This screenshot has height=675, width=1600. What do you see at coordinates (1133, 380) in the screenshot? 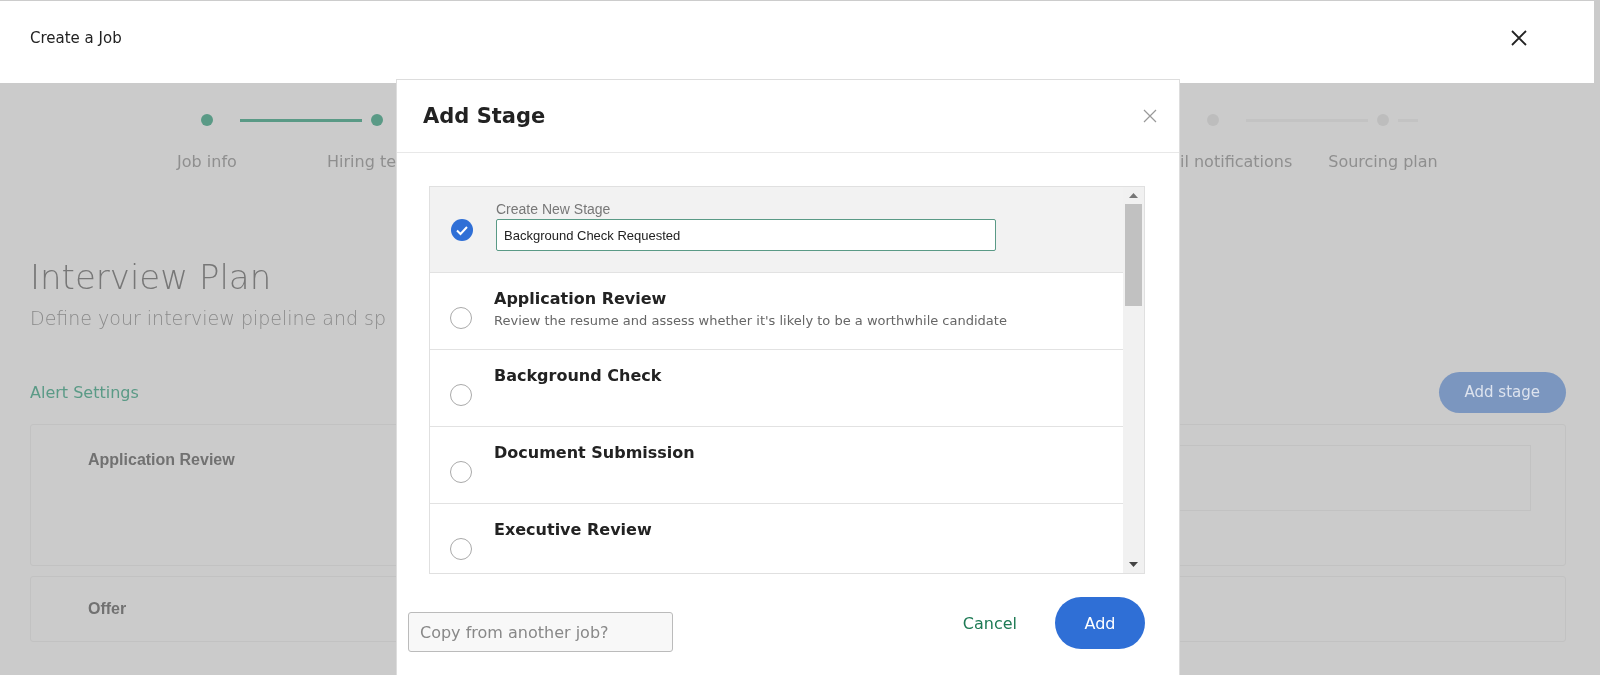
I see `scrollbar` at bounding box center [1133, 380].